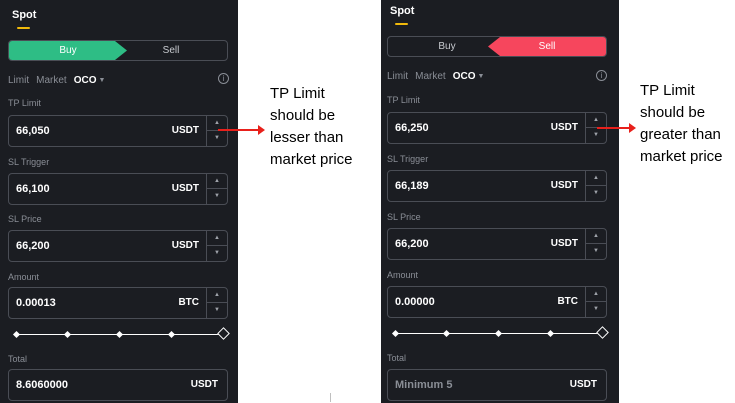  I want to click on tp-limit-value: 66,250, so click(412, 128).